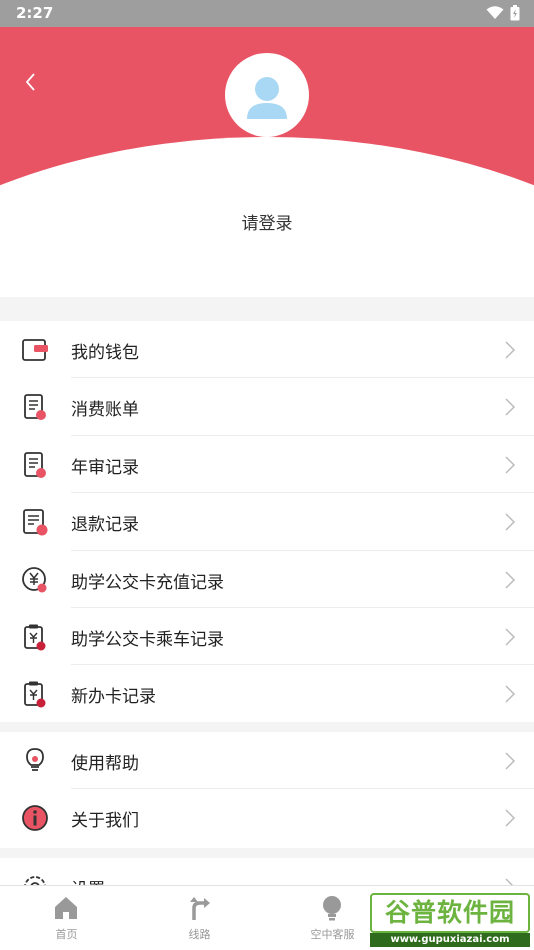 Image resolution: width=534 pixels, height=950 pixels. What do you see at coordinates (35, 350) in the screenshot?
I see `wallet-icon` at bounding box center [35, 350].